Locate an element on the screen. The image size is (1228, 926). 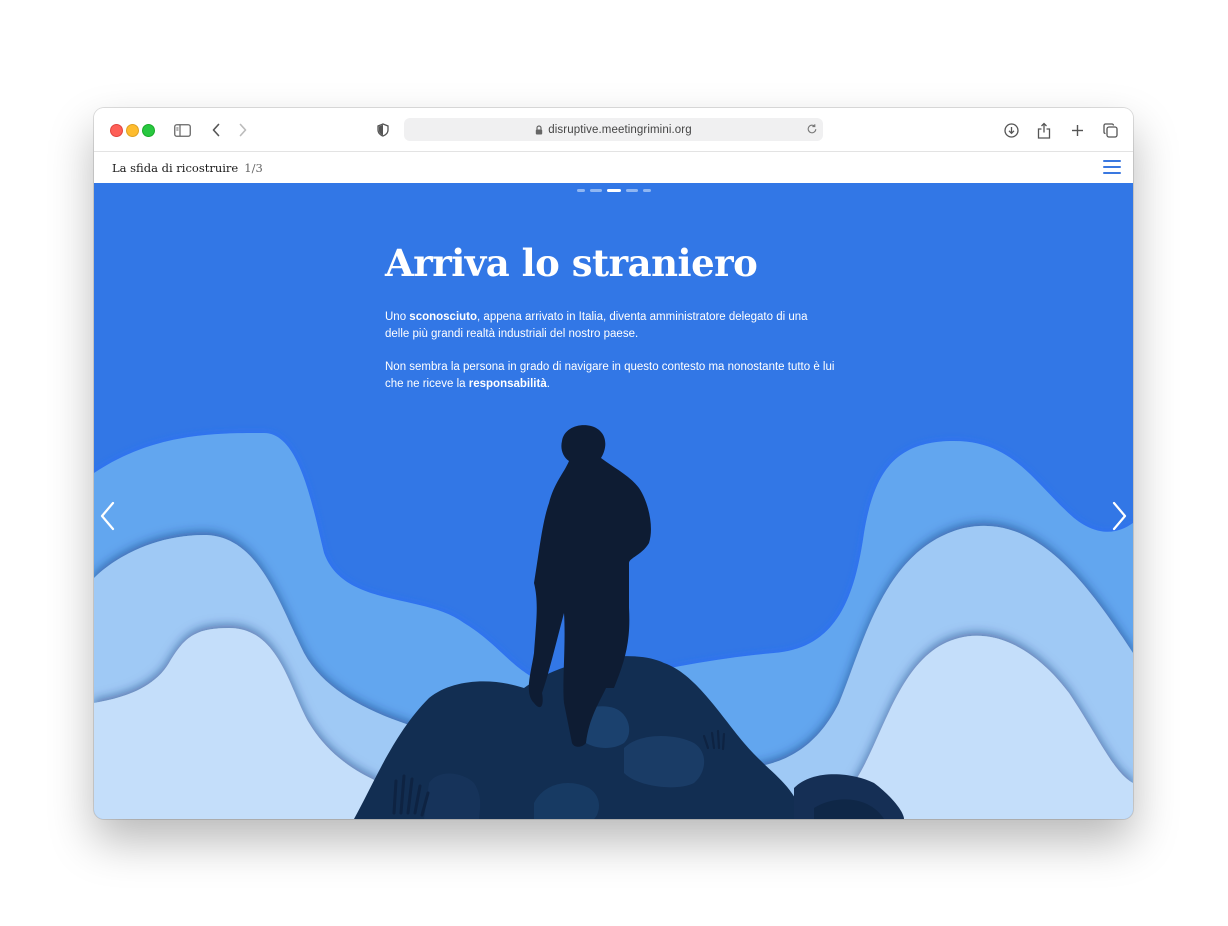
pagination-dot-3-active is located at coordinates (613, 190).